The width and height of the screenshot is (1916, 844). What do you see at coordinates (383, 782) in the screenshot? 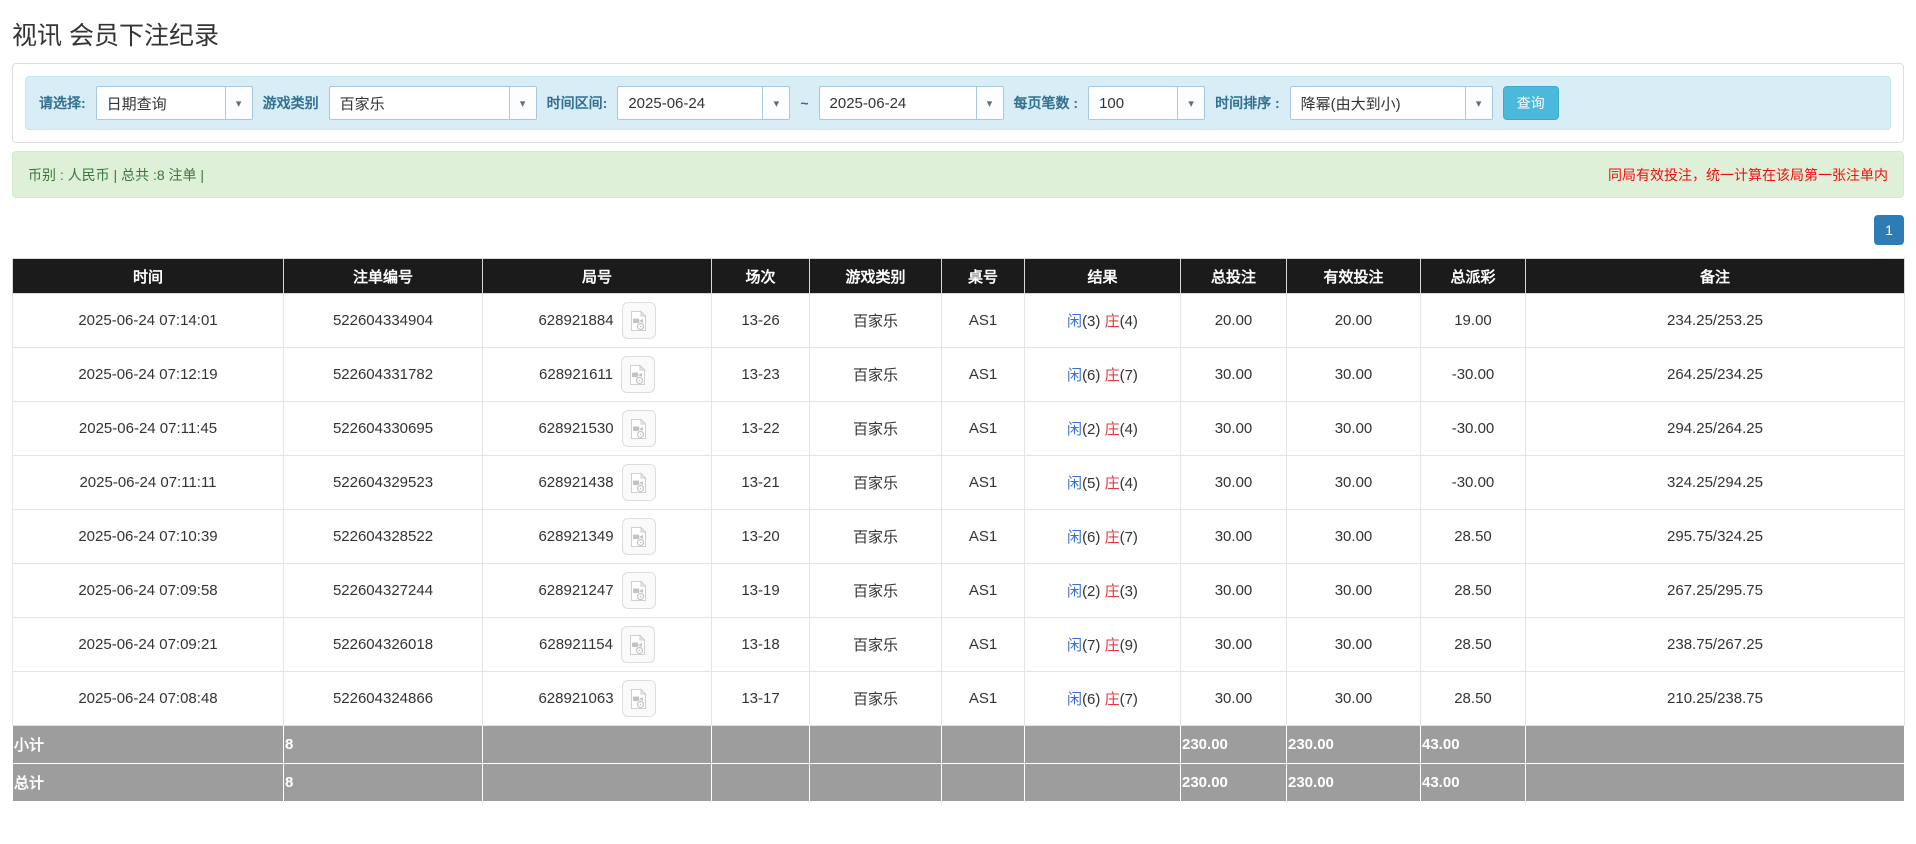
I see `grand-total-row-count: 8` at bounding box center [383, 782].